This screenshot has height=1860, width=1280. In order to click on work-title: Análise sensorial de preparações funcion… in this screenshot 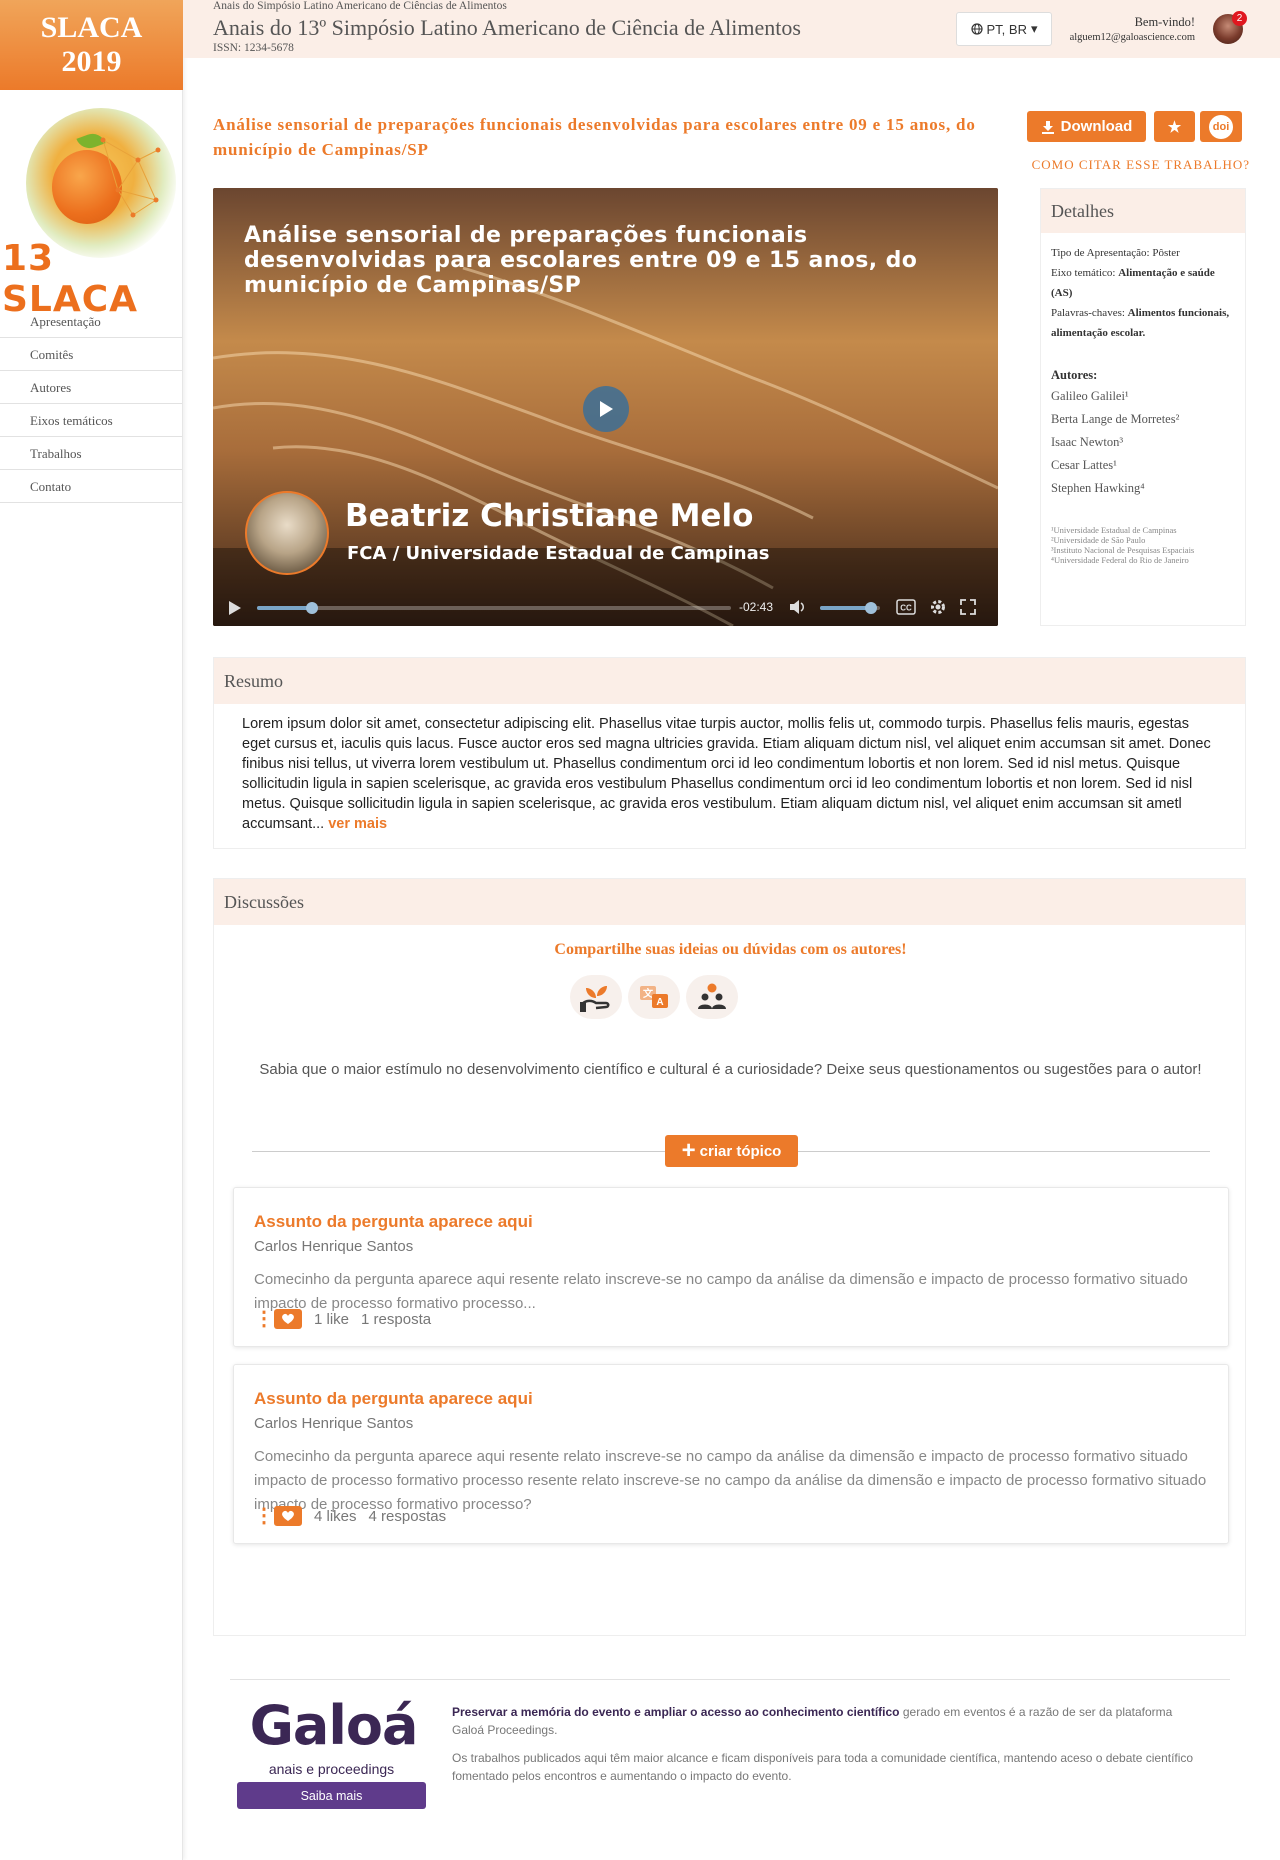, I will do `click(594, 137)`.